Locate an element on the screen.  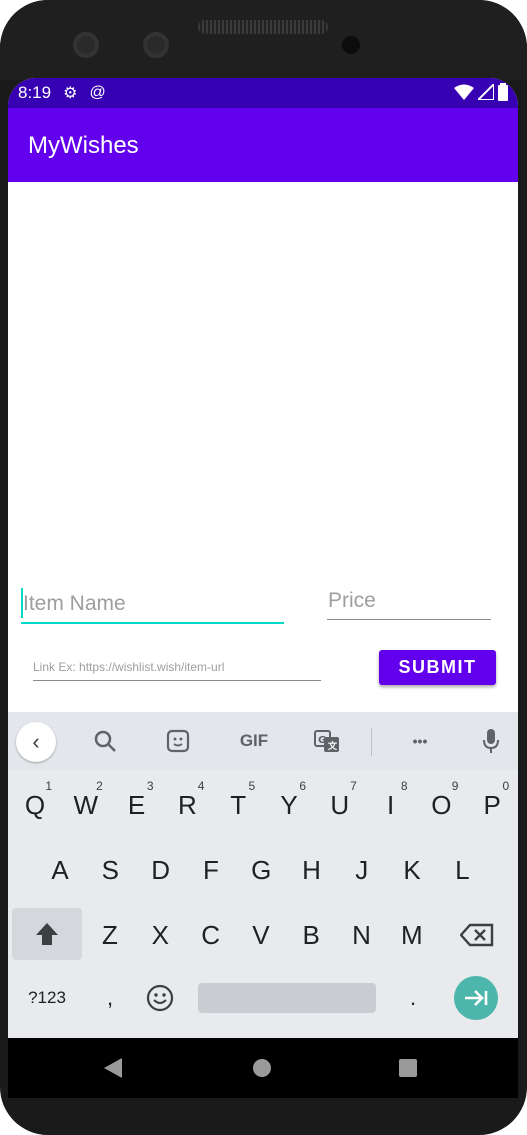
gif-icon: GIF is located at coordinates (254, 741).